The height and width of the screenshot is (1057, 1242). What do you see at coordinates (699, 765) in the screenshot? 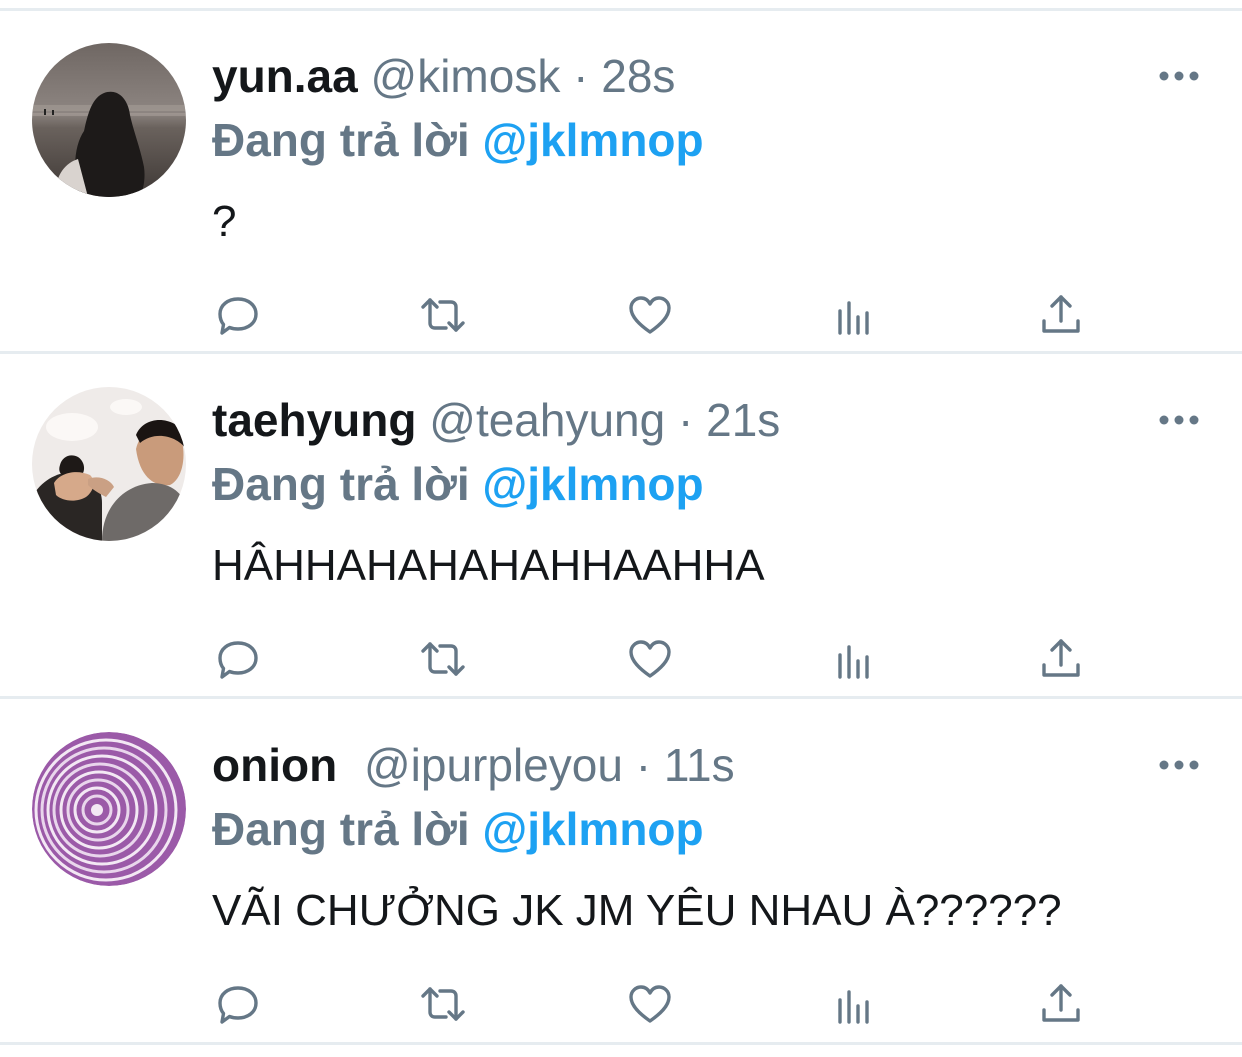
I see `timestamp: 11s` at bounding box center [699, 765].